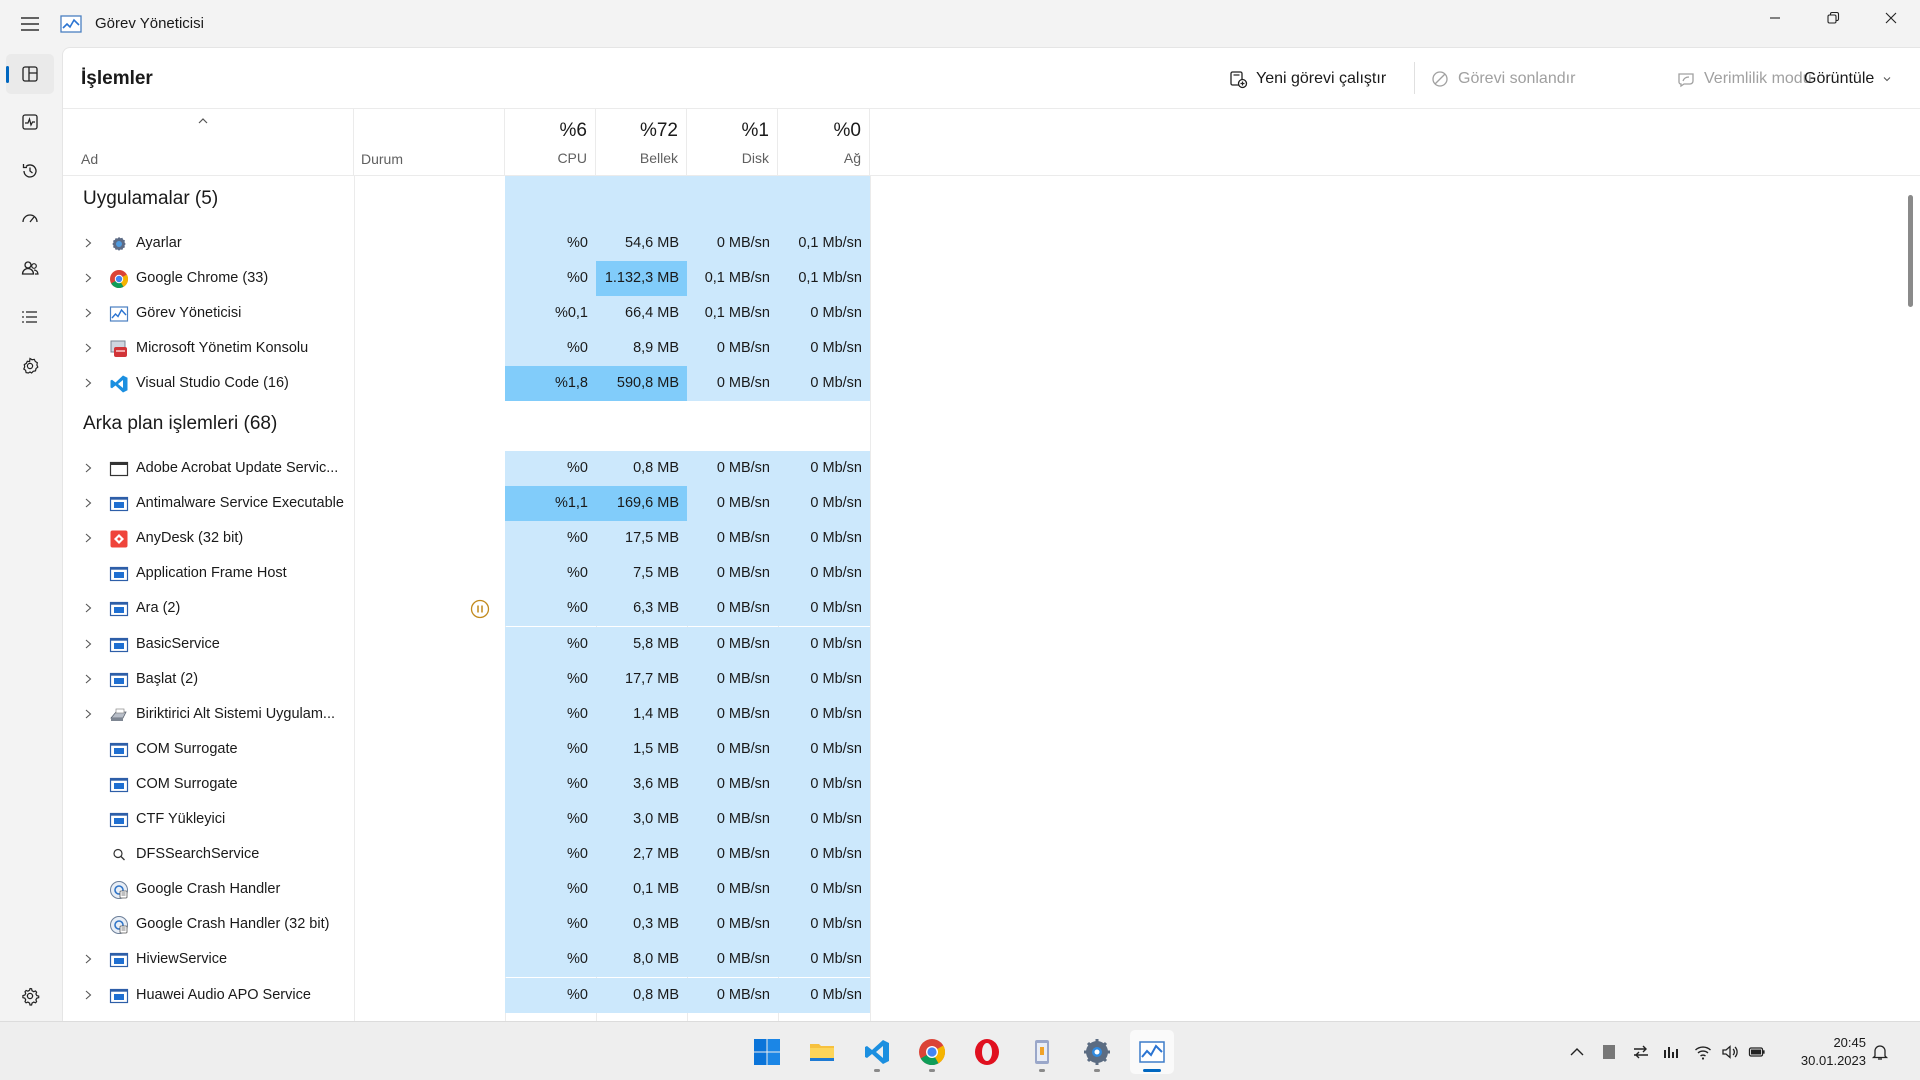 The width and height of the screenshot is (1920, 1080). Describe the element at coordinates (208, 142) in the screenshot. I see `column-header-name: Ad` at that location.